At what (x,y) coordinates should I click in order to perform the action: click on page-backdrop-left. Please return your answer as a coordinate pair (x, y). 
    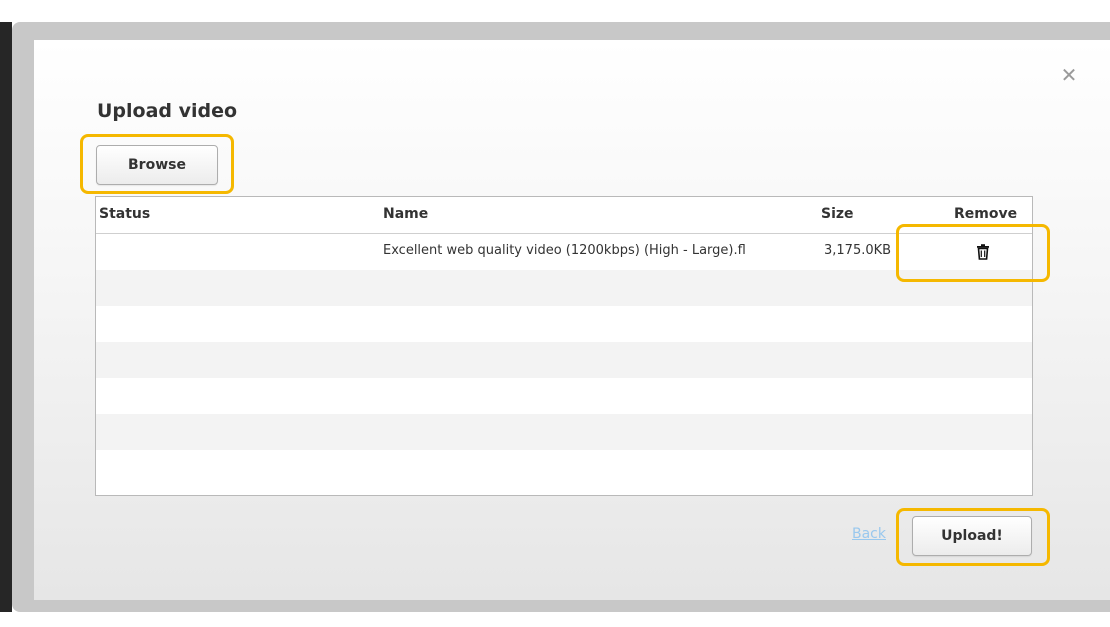
    Looking at the image, I should click on (6, 324).